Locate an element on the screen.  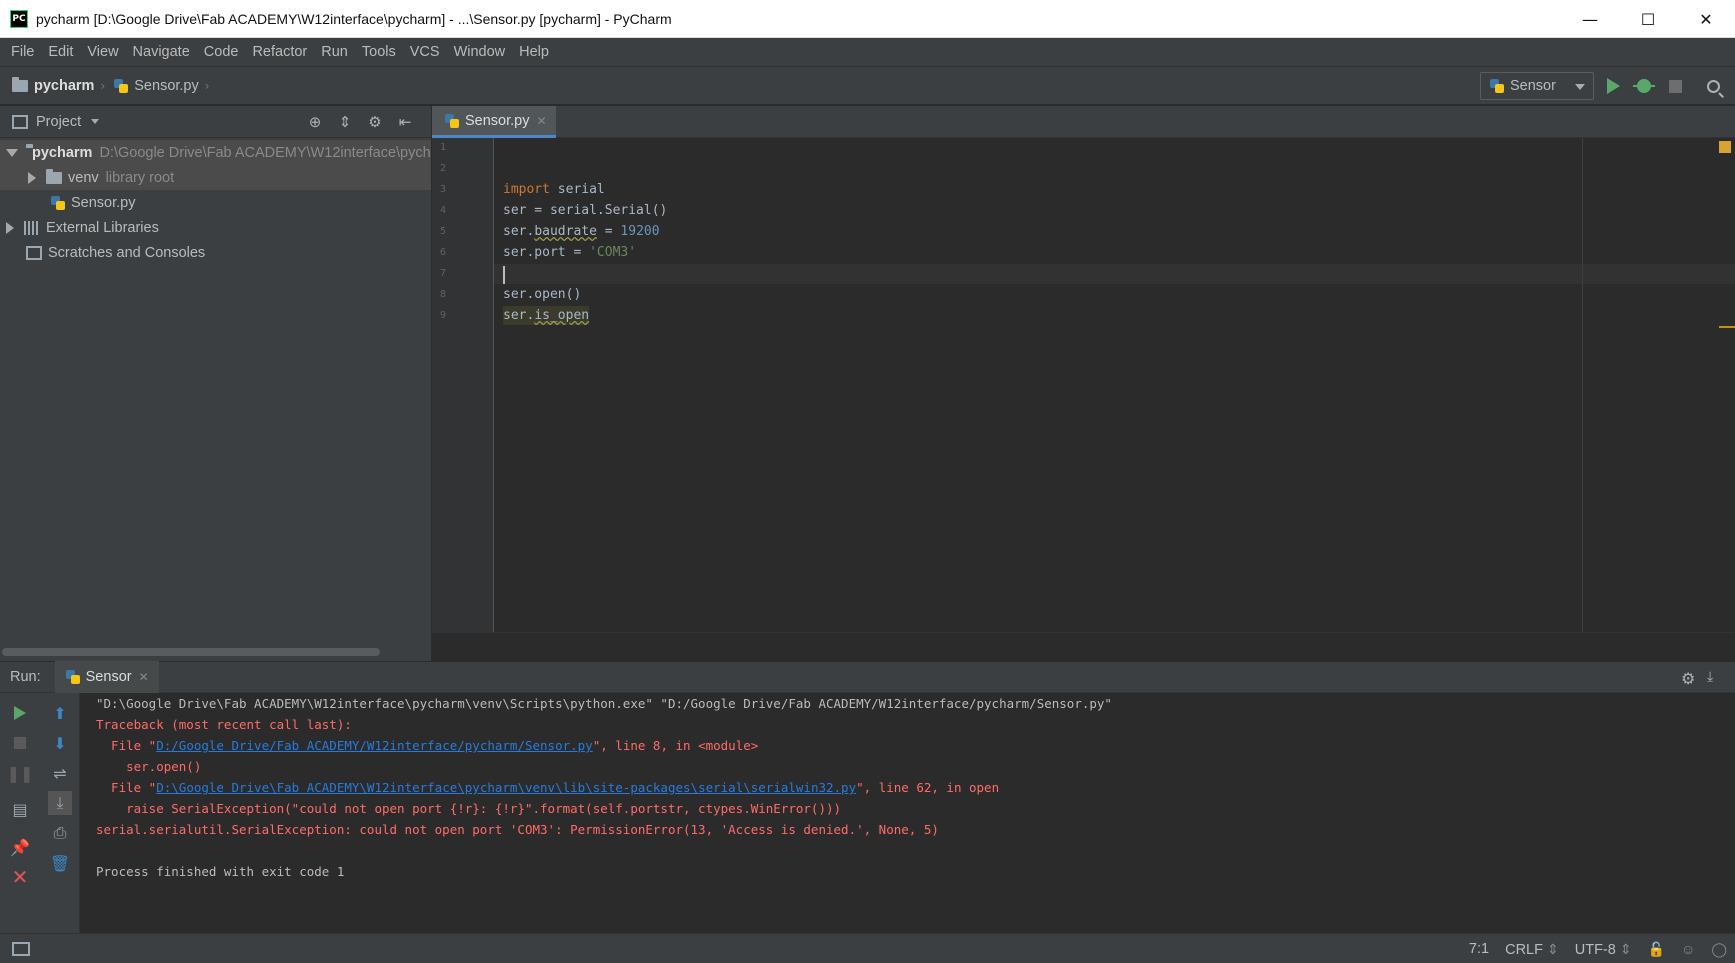
rerun-button is located at coordinates (20, 713).